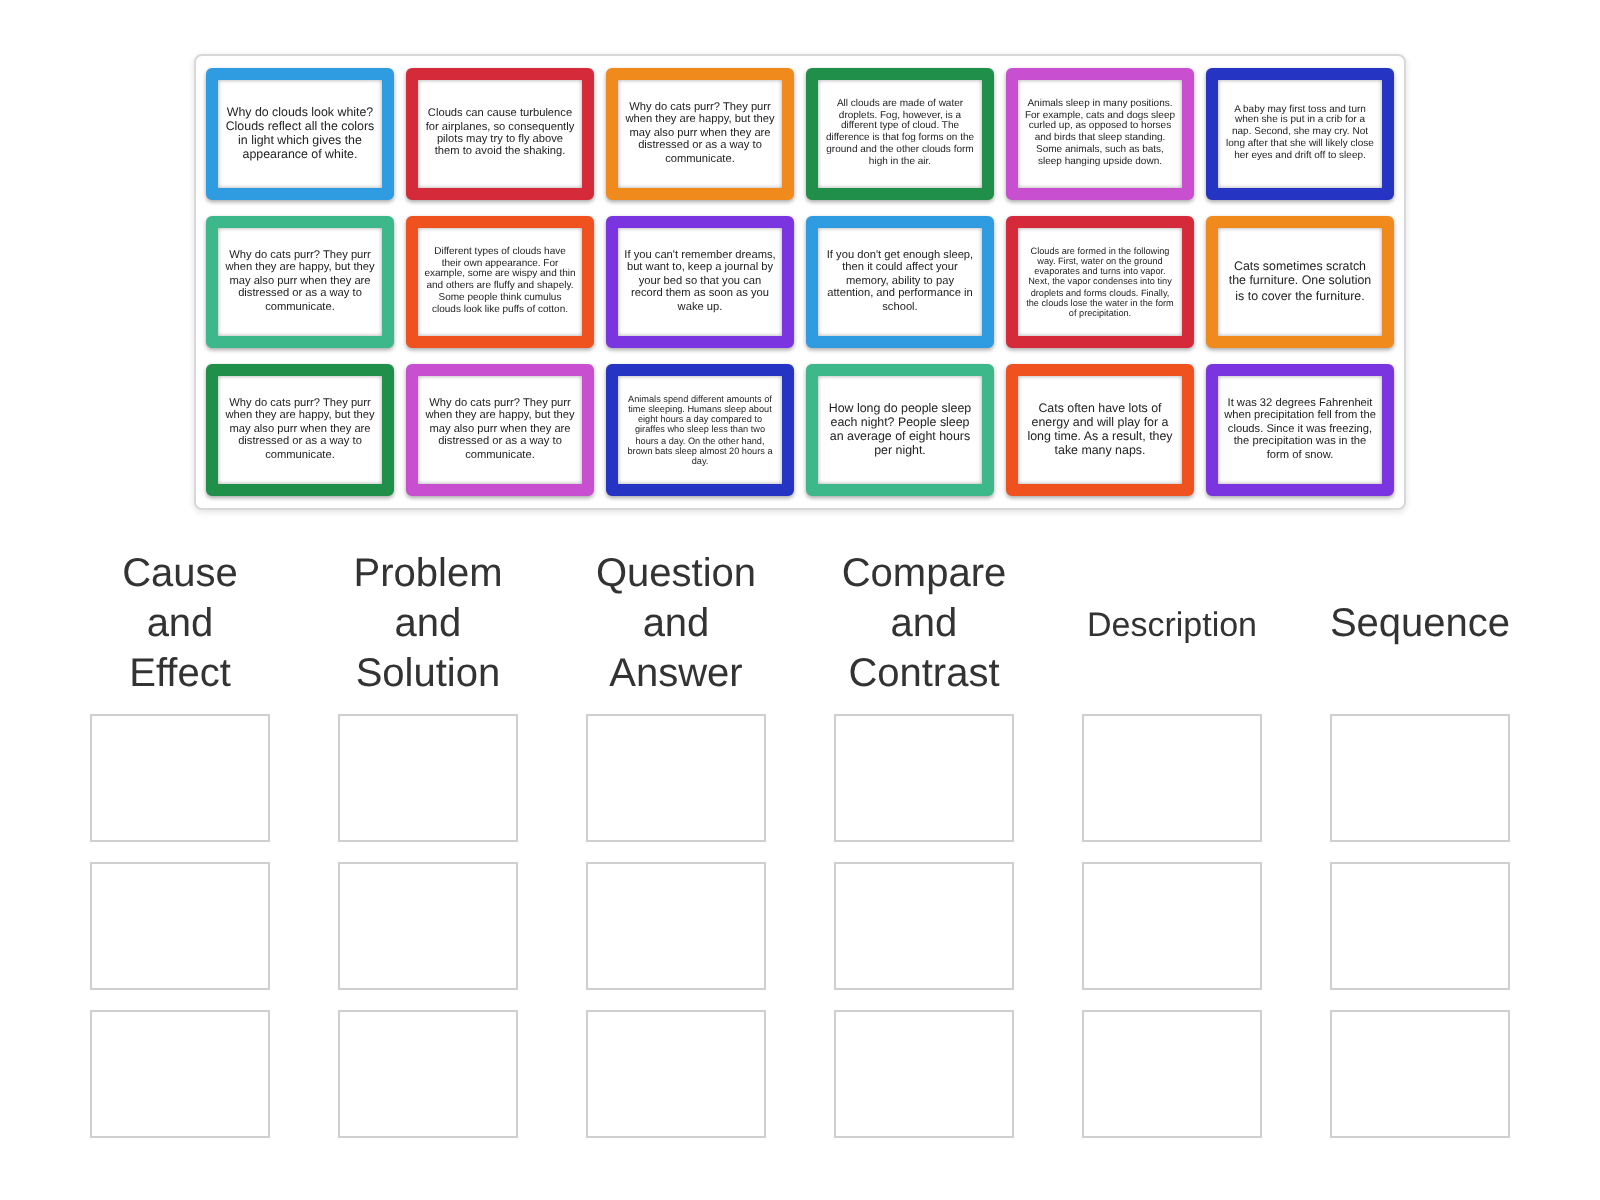  Describe the element at coordinates (428, 624) in the screenshot. I see `category-heading: Problem and Solution` at that location.